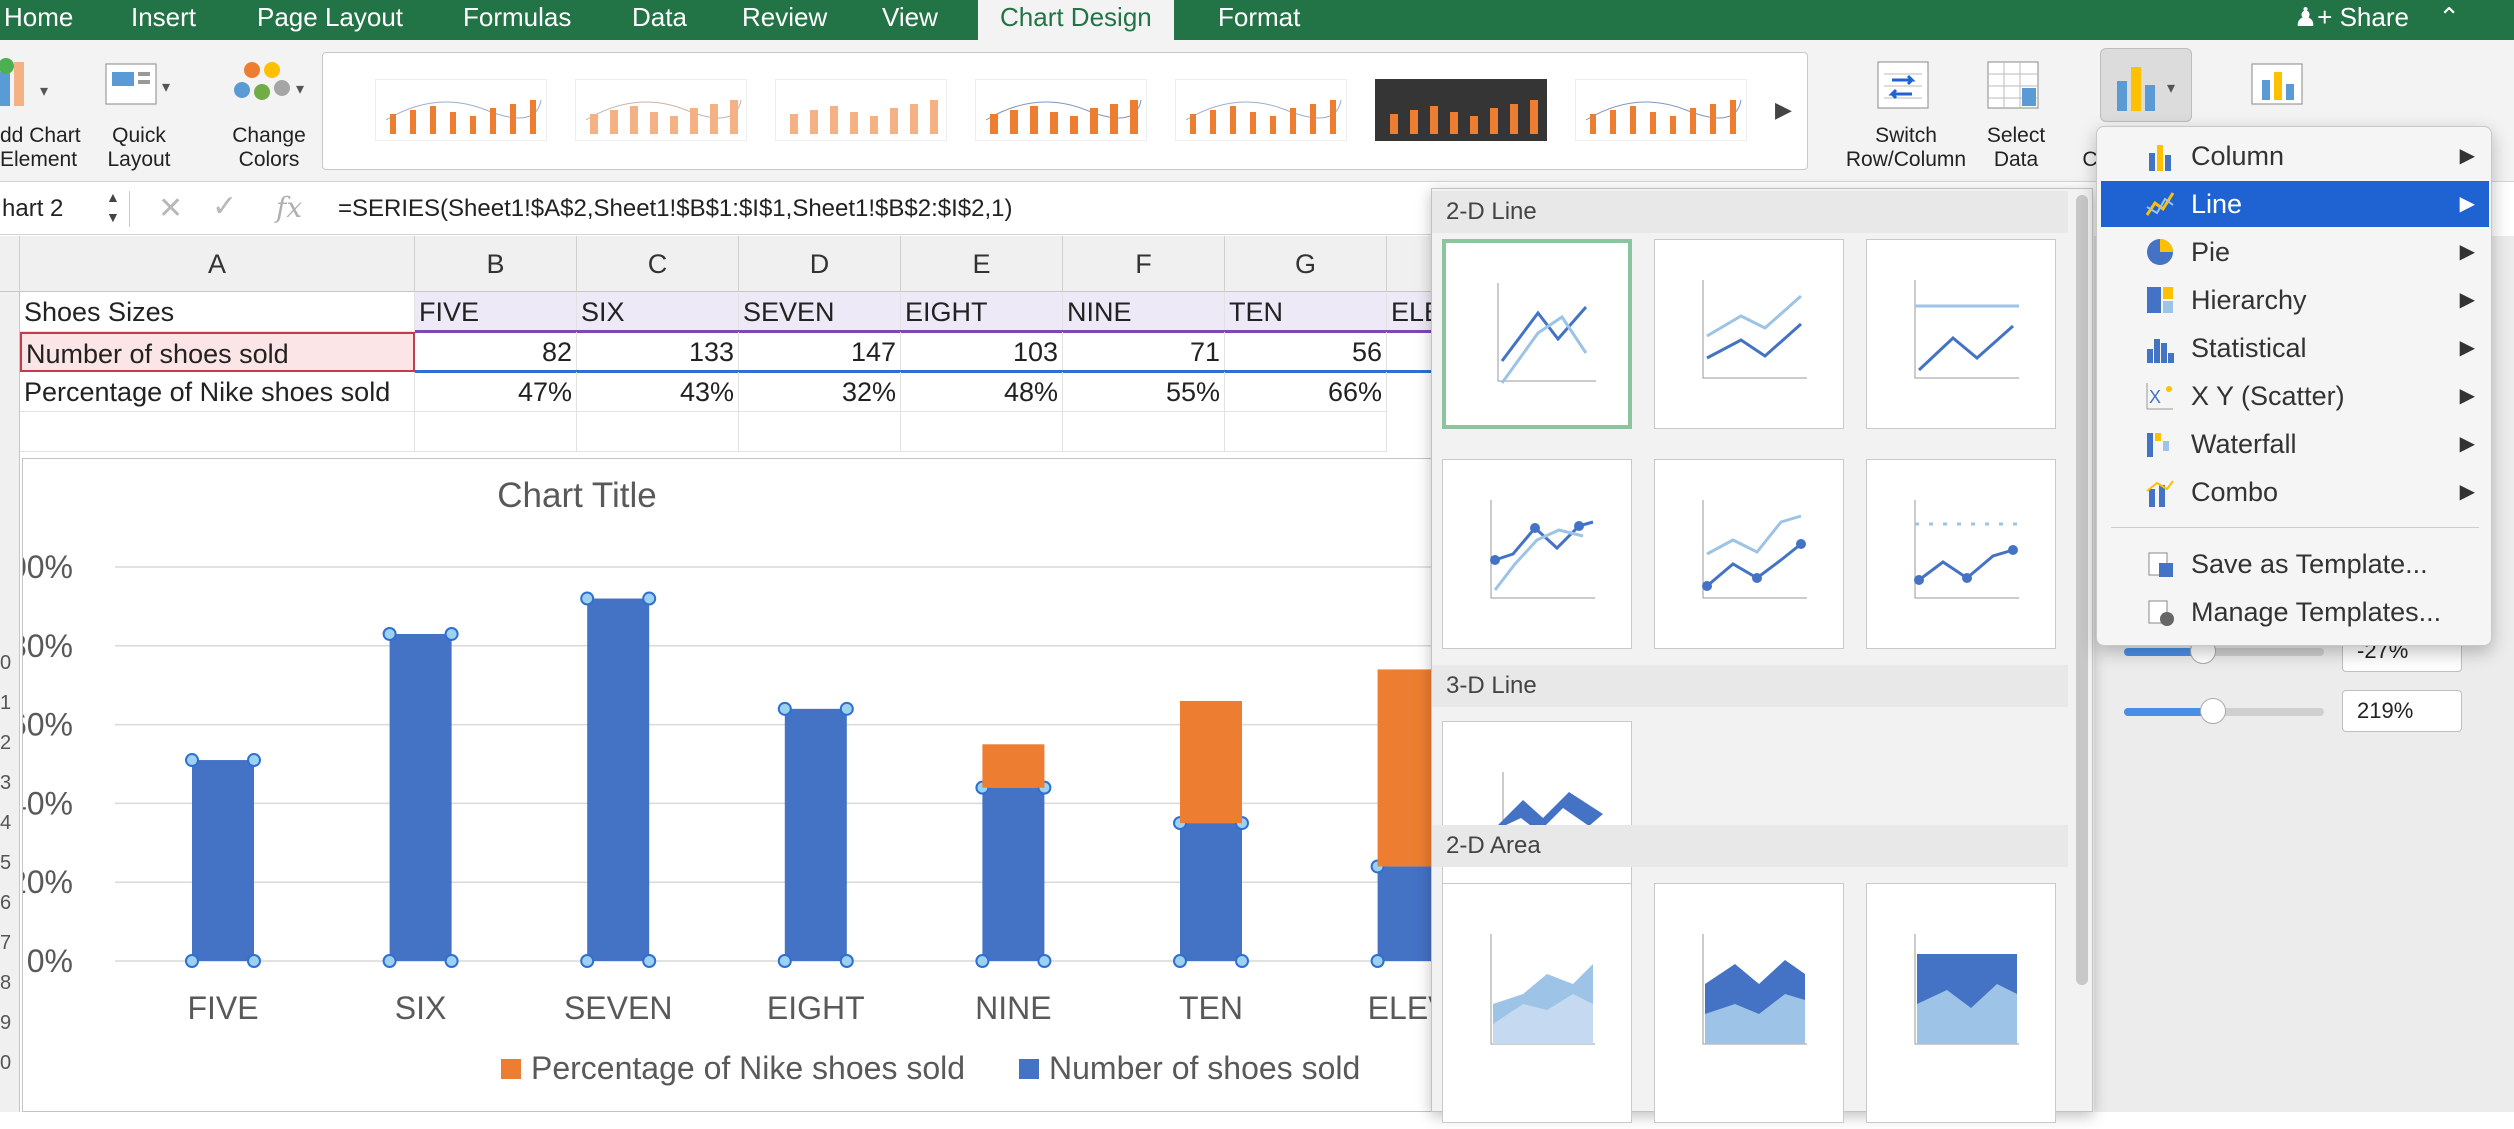 Image resolution: width=2514 pixels, height=1129 pixels. What do you see at coordinates (139, 148) in the screenshot?
I see `quick-layout-label: Quick Layout` at bounding box center [139, 148].